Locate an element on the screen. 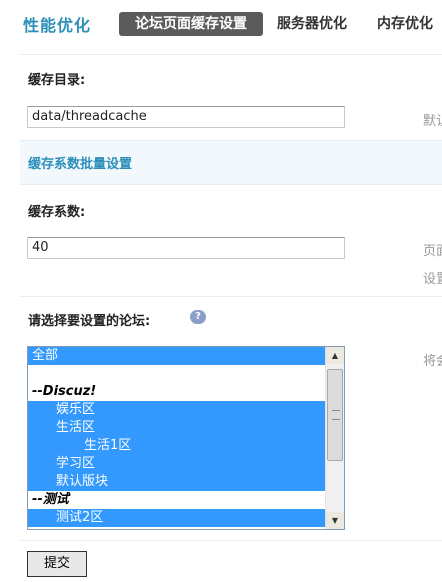  forum-option: 全部 is located at coordinates (176, 356).